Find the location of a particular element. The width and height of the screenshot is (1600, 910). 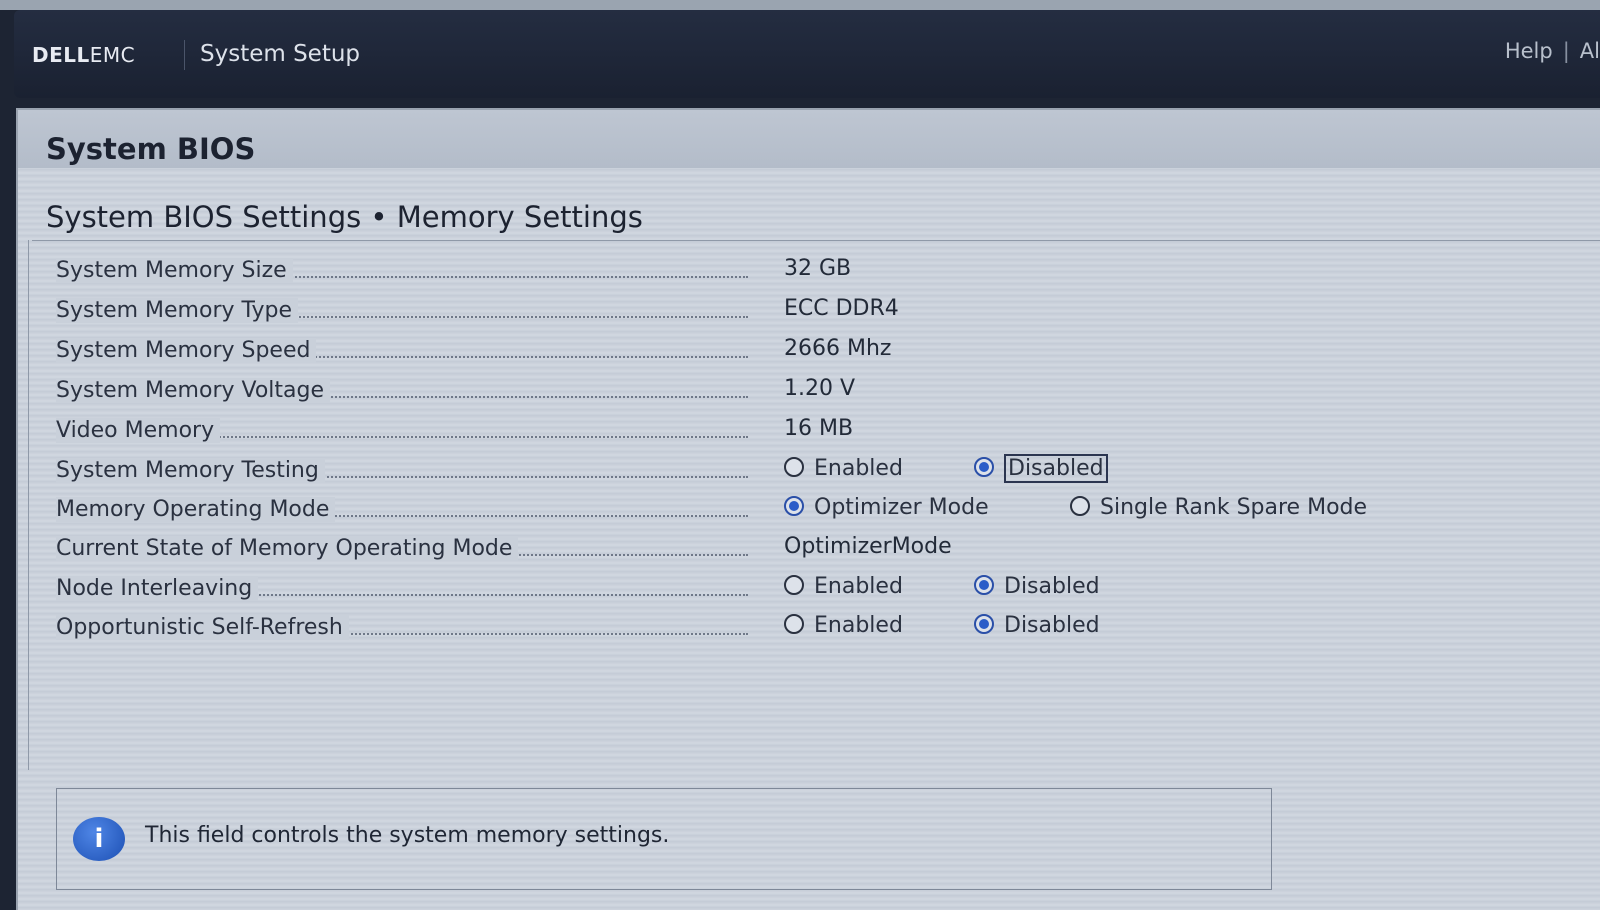

setting-row-video-memory: Video Memory 16 MB is located at coordinates (806, 432).